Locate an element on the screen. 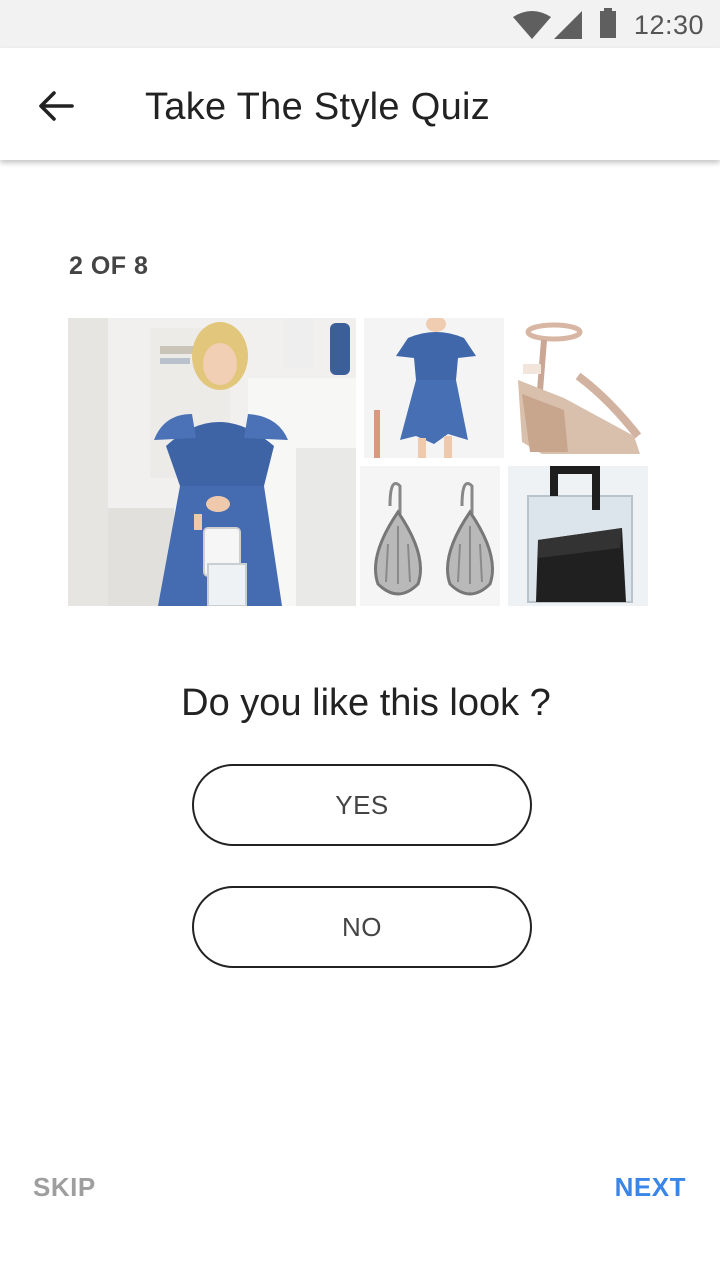 The height and width of the screenshot is (1280, 720). app-bar: Take The Style Quiz is located at coordinates (360, 104).